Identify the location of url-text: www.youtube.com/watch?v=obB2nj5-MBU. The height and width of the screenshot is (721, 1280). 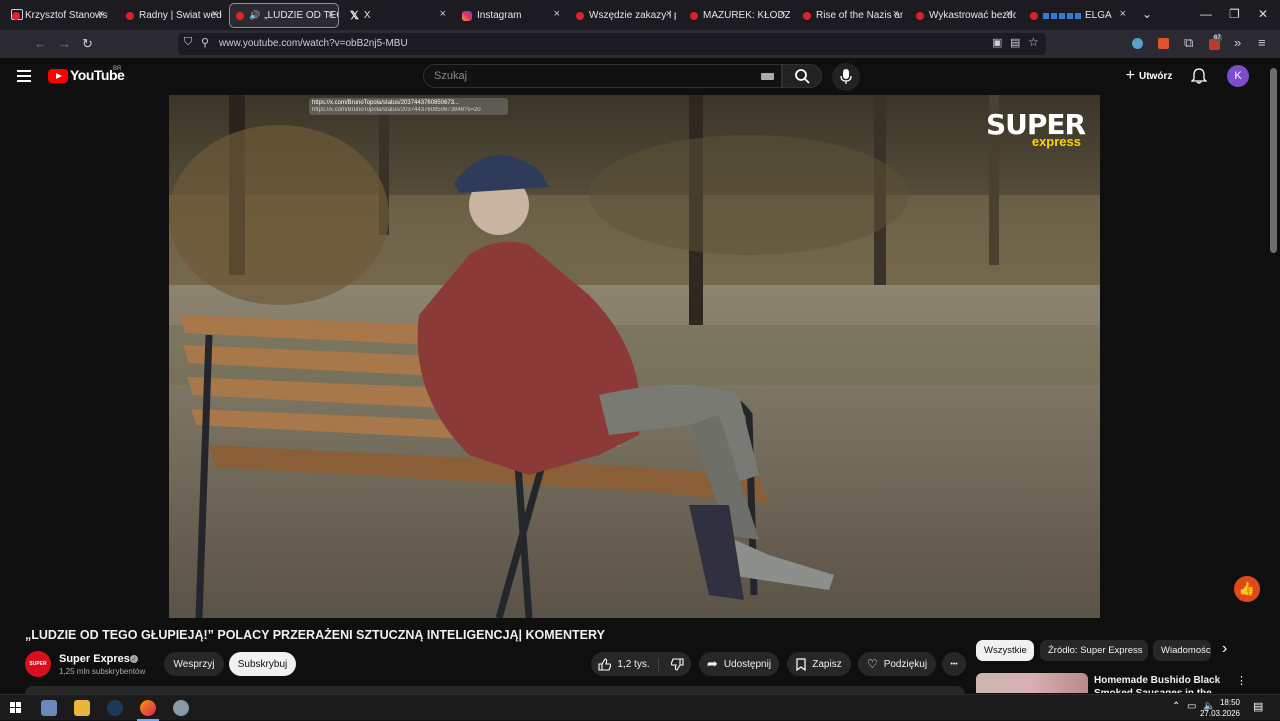
(313, 43).